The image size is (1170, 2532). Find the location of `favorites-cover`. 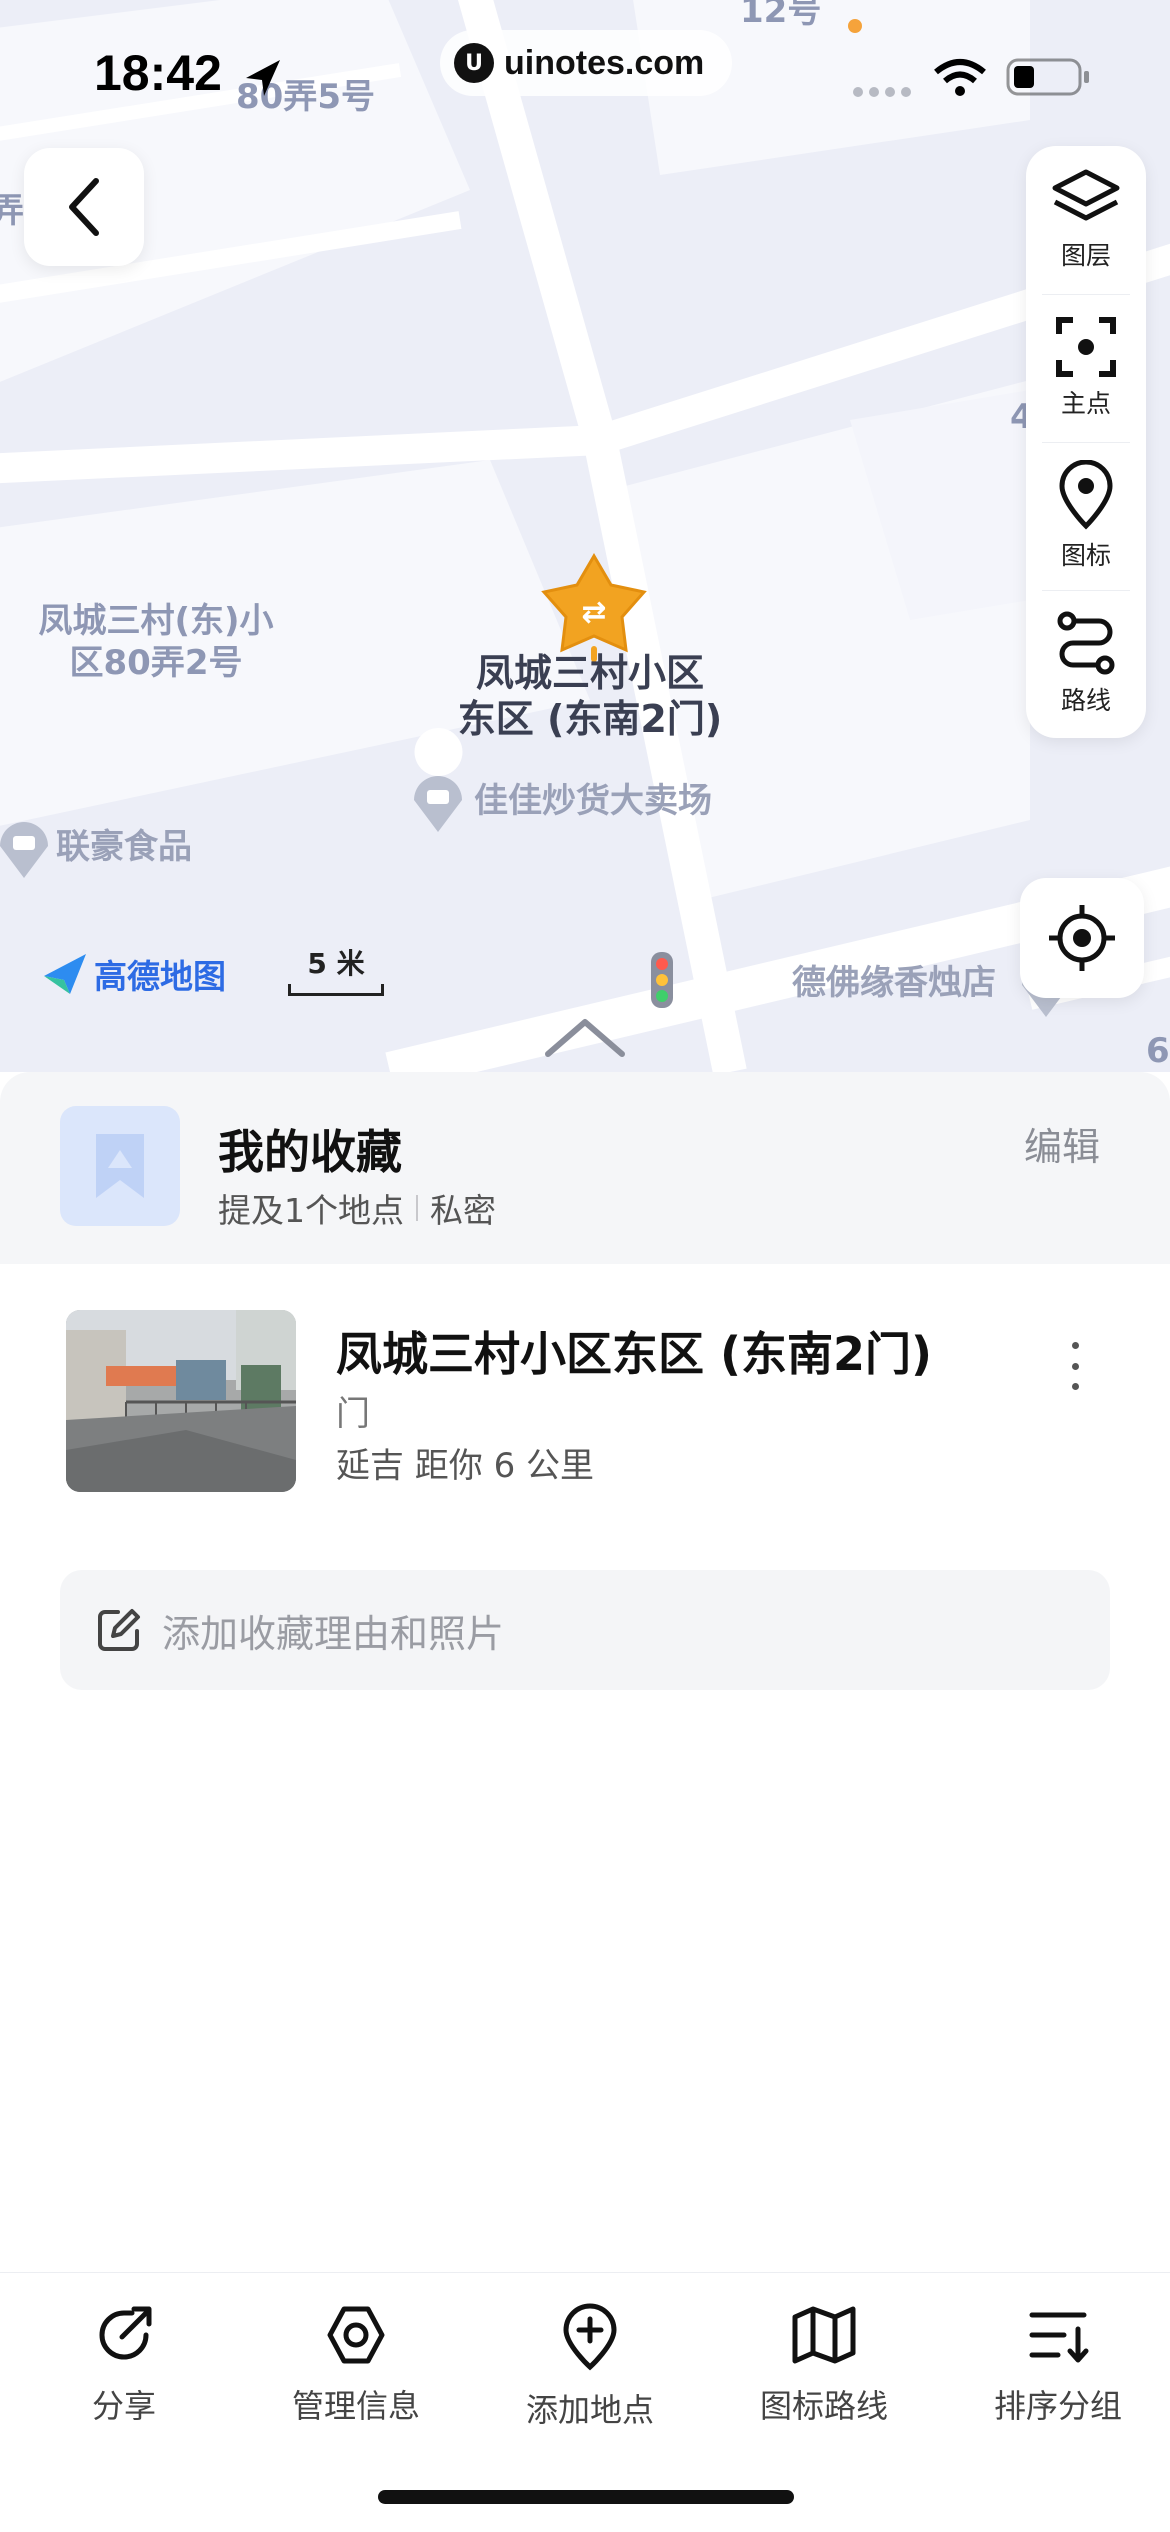

favorites-cover is located at coordinates (120, 1166).